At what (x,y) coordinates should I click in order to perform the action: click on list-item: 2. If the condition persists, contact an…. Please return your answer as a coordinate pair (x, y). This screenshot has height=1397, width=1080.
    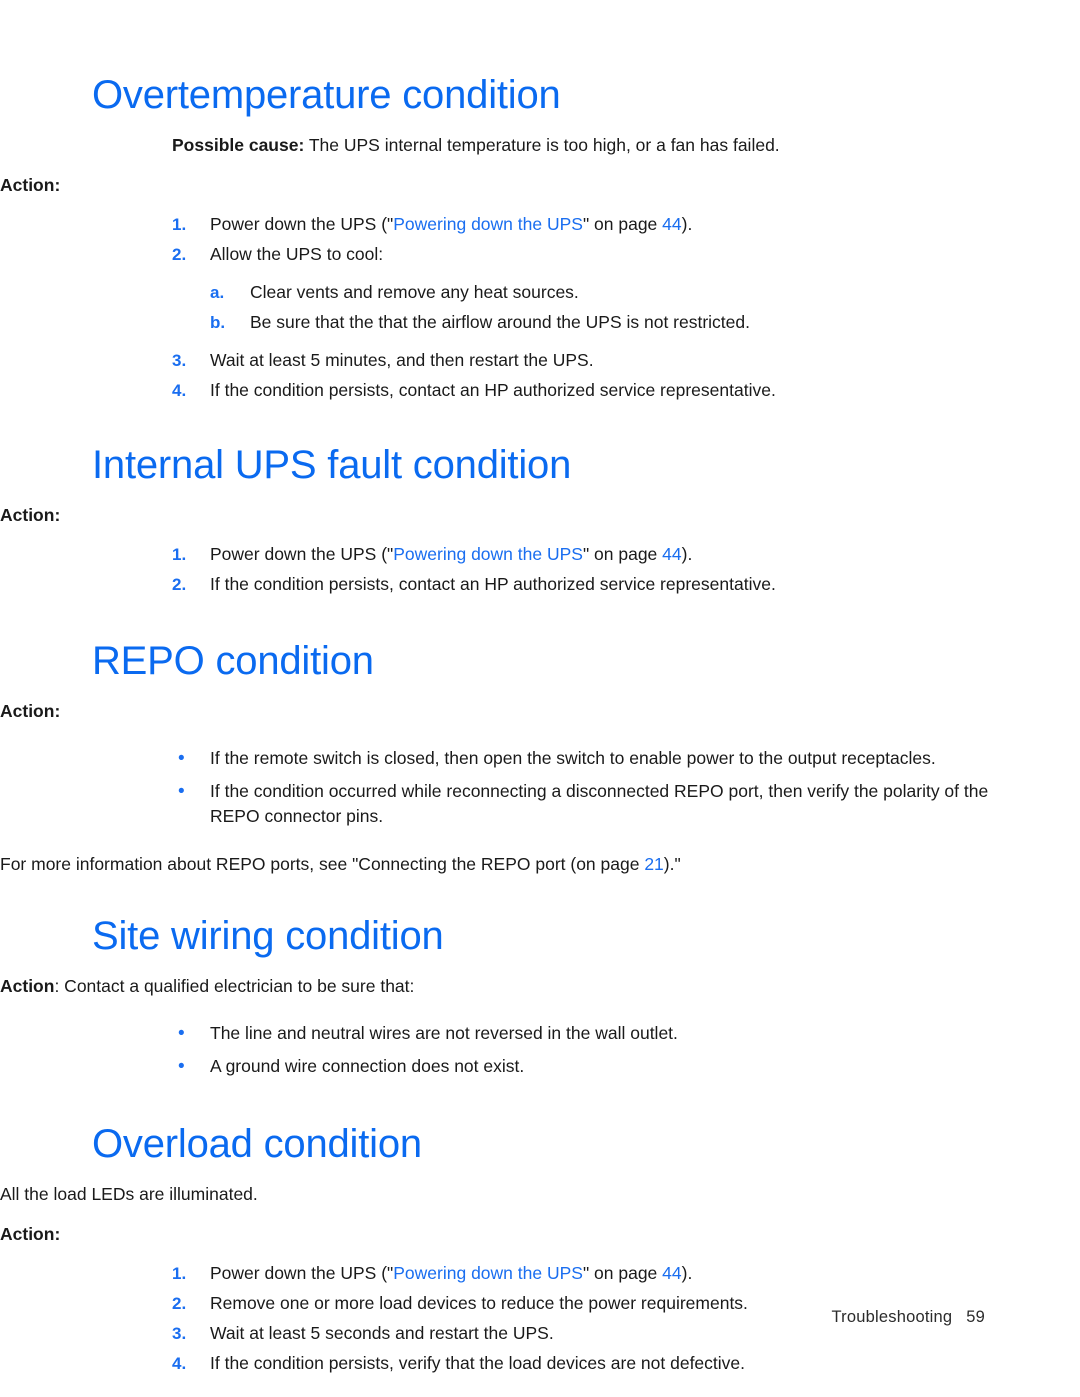
    Looking at the image, I should click on (581, 584).